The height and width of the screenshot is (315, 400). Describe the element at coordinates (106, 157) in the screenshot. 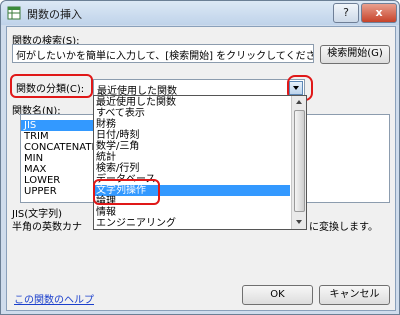

I see `dropdown-item: 統計` at that location.